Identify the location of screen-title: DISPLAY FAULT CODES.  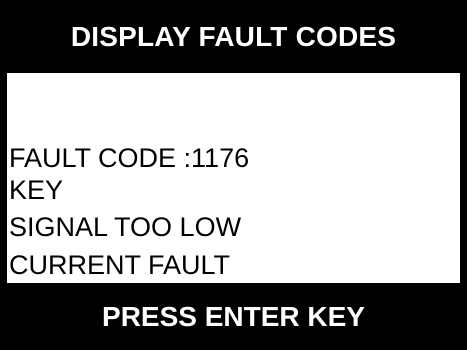
(233, 36).